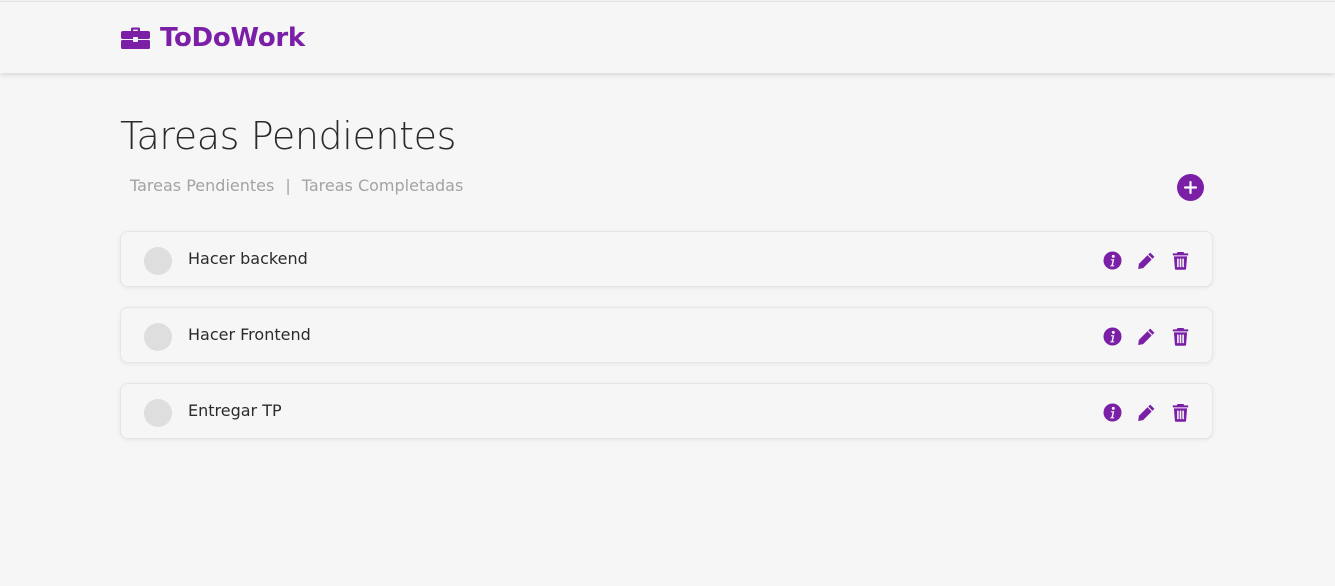  I want to click on plus-circle-icon, so click(1190, 187).